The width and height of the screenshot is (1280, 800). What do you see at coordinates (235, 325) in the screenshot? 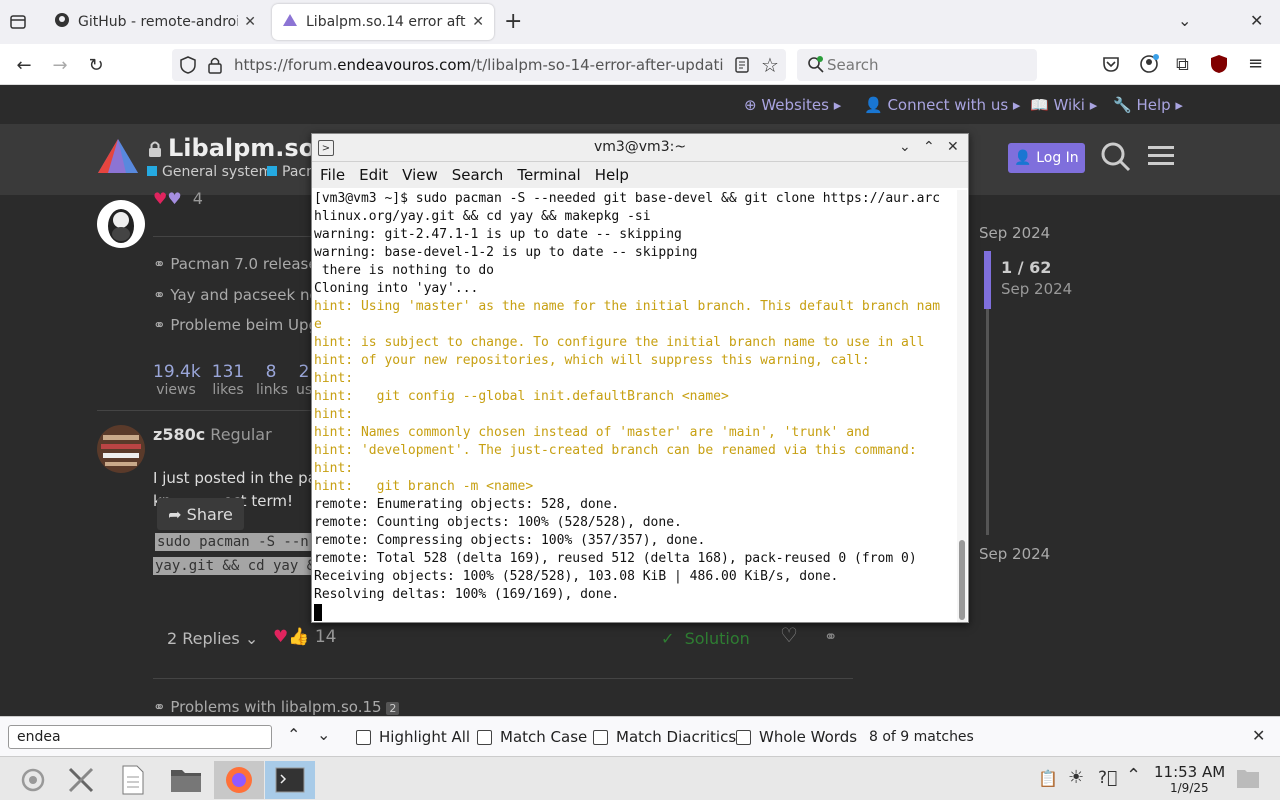
I see `related-link: ⚭ Probleme beim Upg` at bounding box center [235, 325].